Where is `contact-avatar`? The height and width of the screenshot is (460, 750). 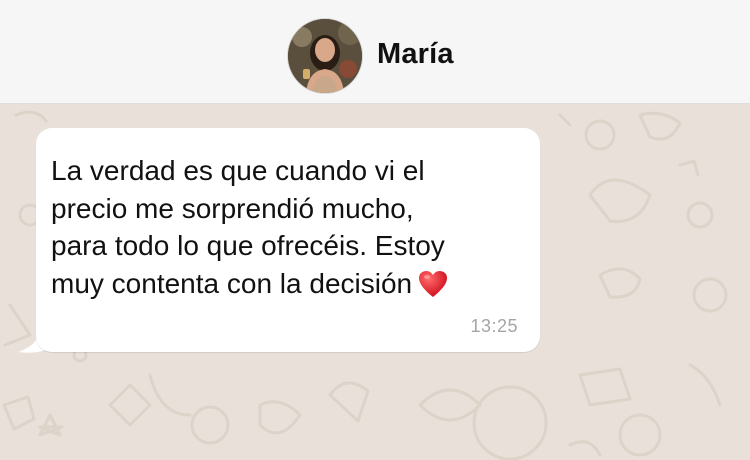
contact-avatar is located at coordinates (325, 56).